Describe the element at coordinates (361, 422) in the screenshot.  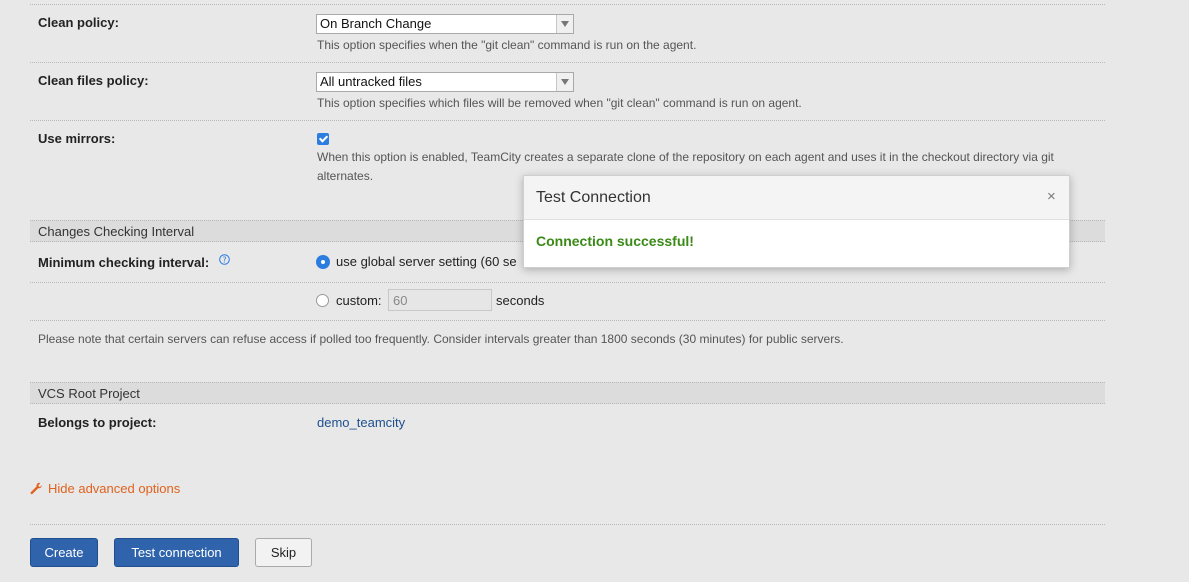
I see `project-link: demo_teamcity` at that location.